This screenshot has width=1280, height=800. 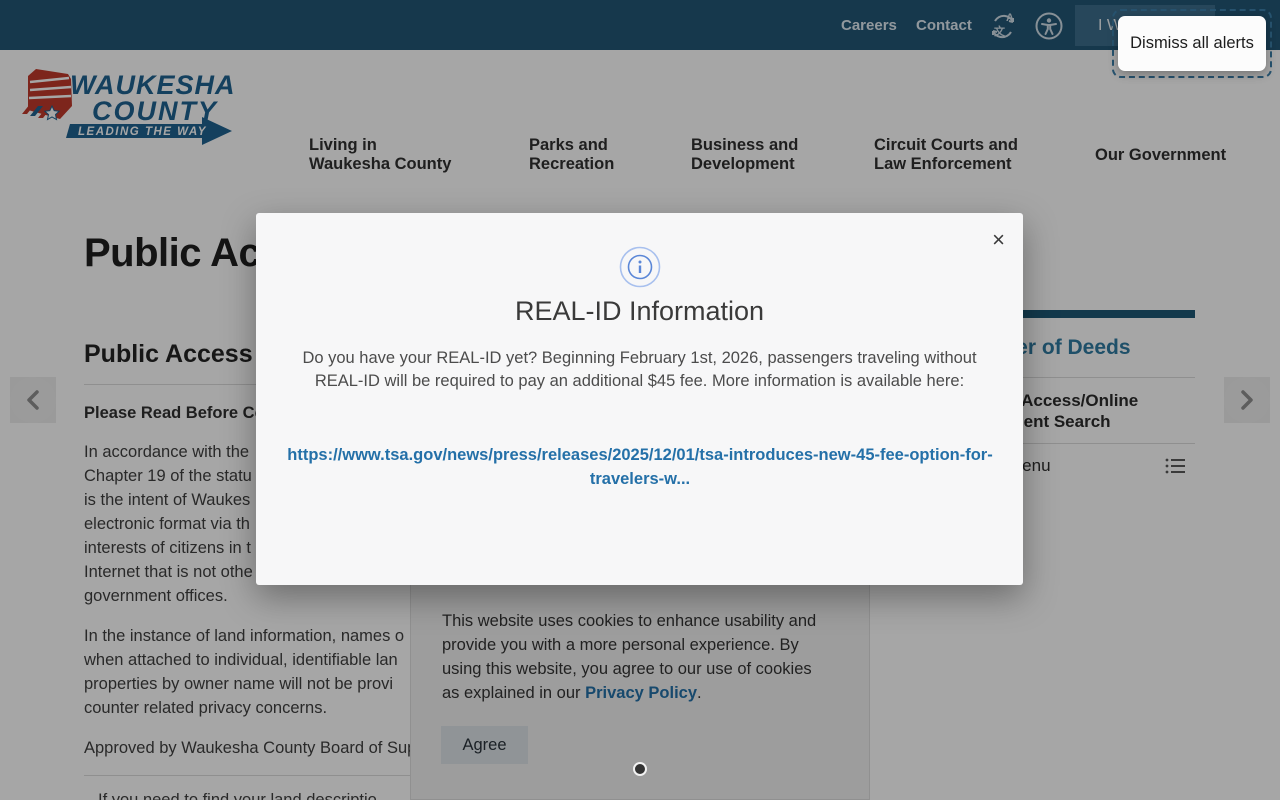 What do you see at coordinates (639, 311) in the screenshot?
I see `modal-title: REAL-ID Information` at bounding box center [639, 311].